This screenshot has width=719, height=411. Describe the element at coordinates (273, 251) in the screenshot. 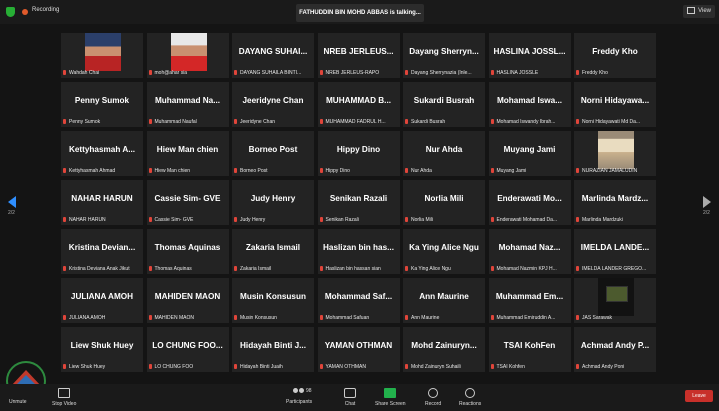

I see `participant-tile: Zakaria Ismail Zakaria Ismail` at that location.